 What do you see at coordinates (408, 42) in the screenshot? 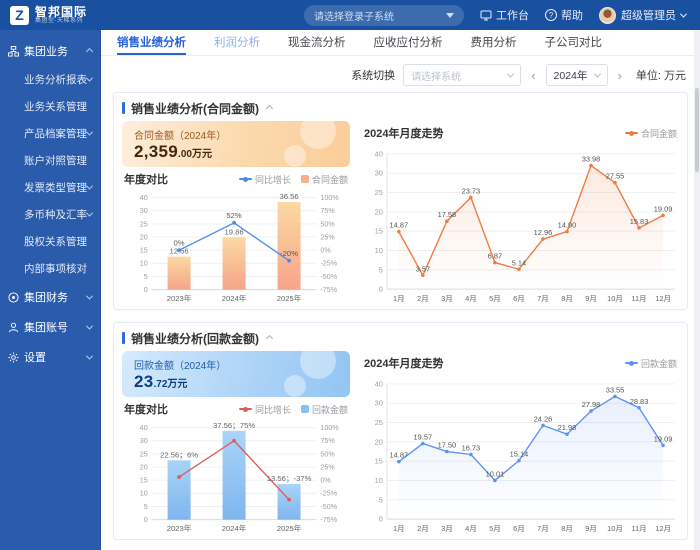
I see `tab-3: 应收应付分析` at bounding box center [408, 42].